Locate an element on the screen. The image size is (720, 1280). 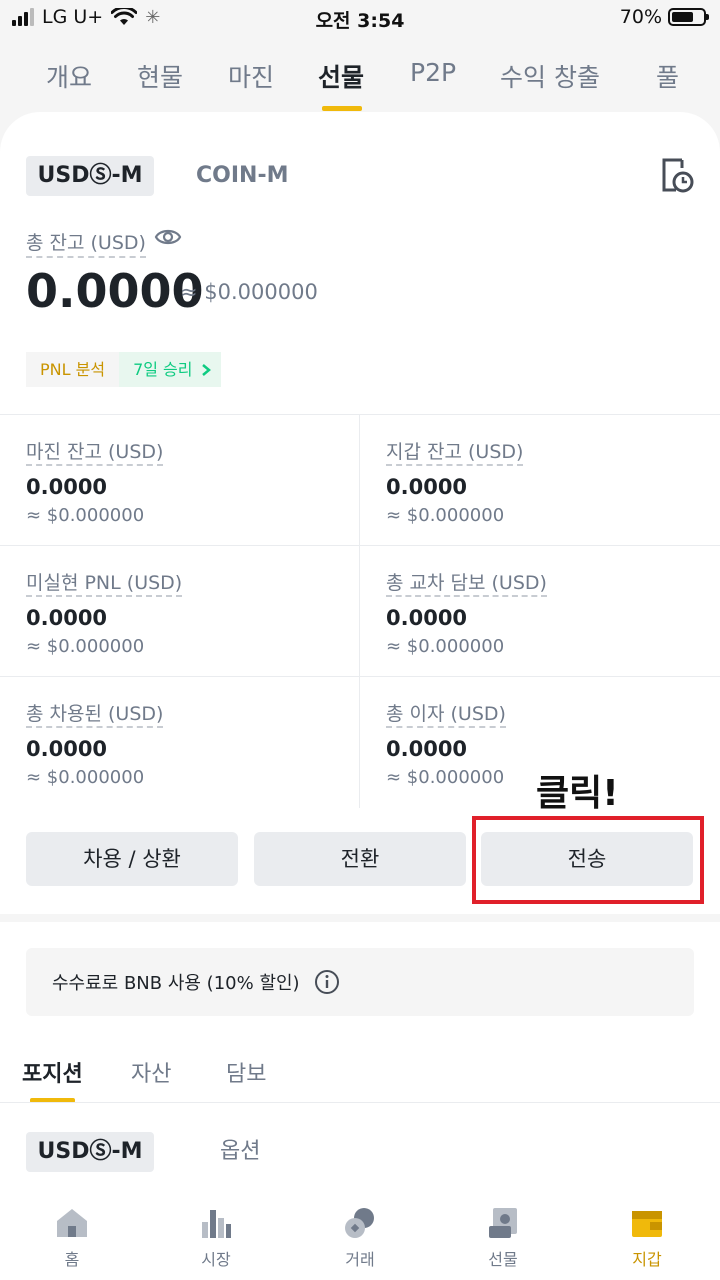
stat-label: 마진 잔고 (USD) is located at coordinates (95, 451).